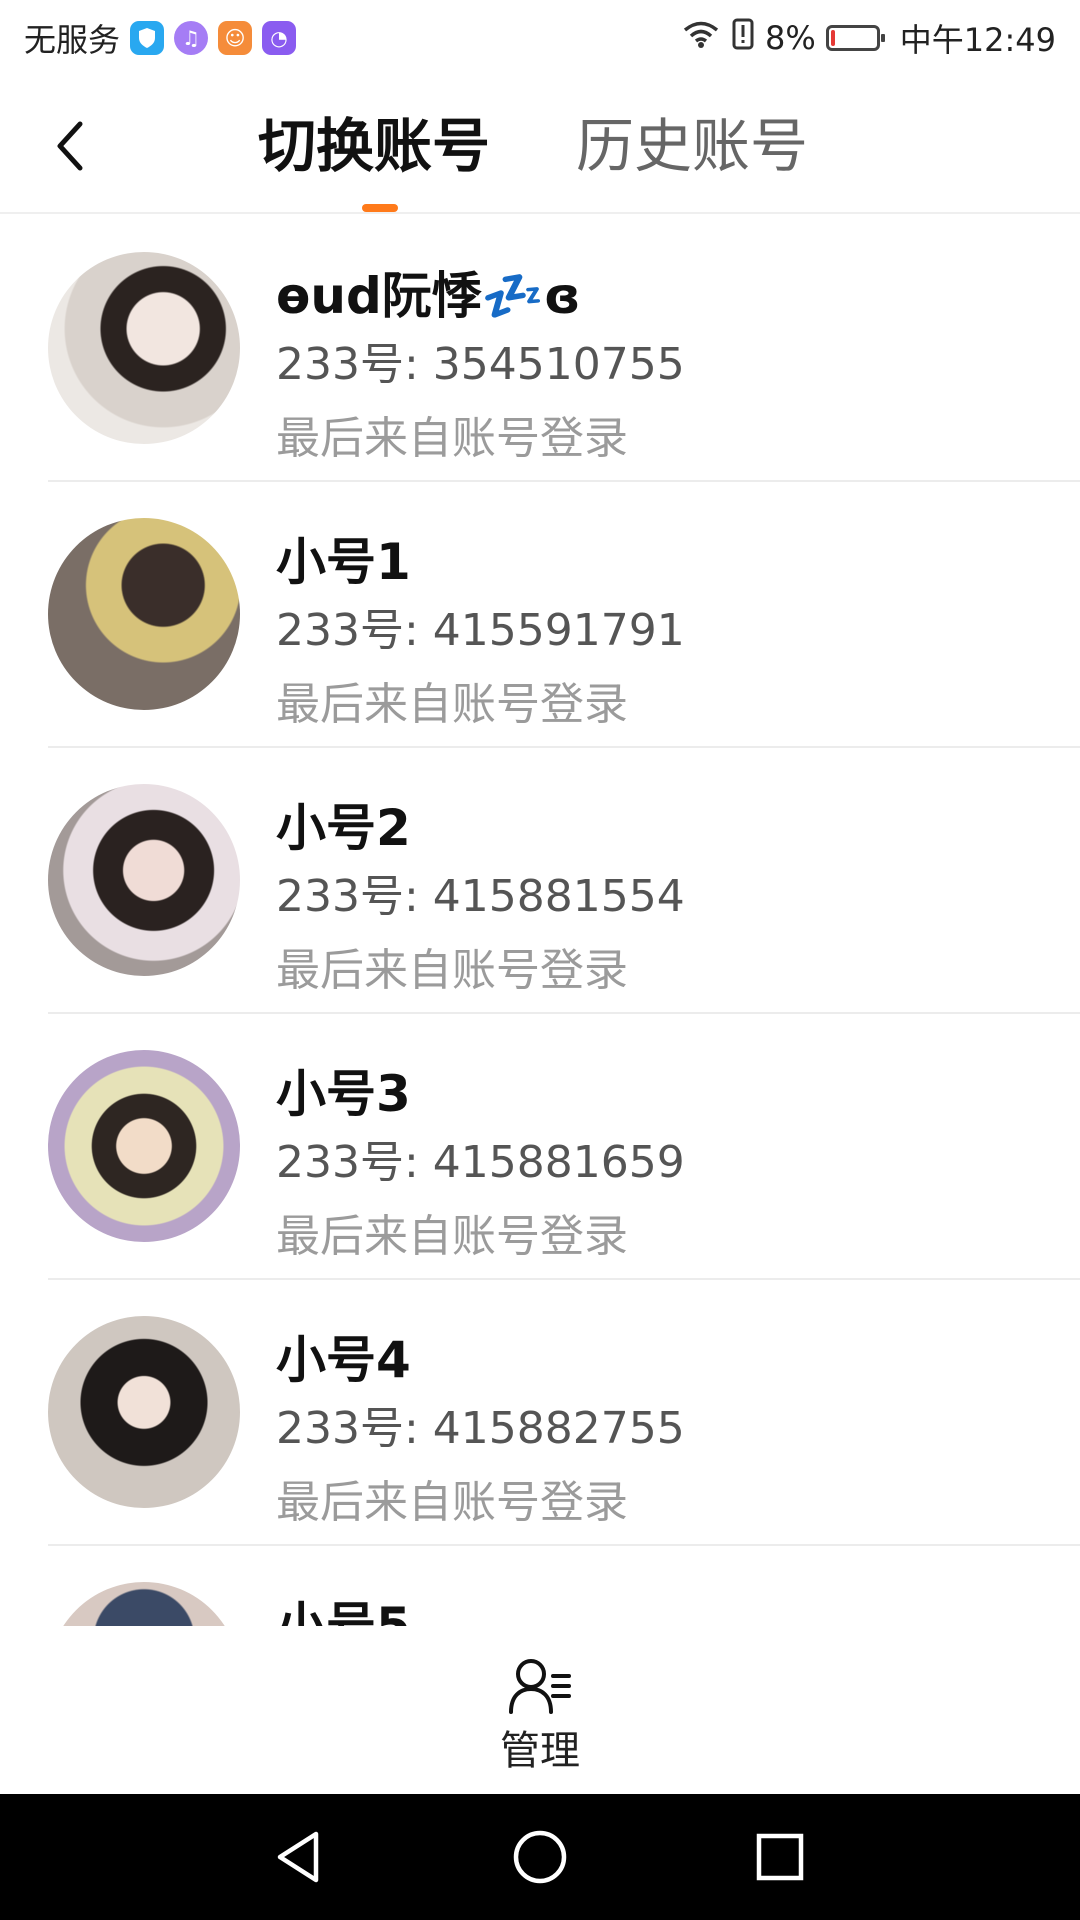 The width and height of the screenshot is (1080, 1920). What do you see at coordinates (374, 146) in the screenshot?
I see `tab-switch-account: 切换账号` at bounding box center [374, 146].